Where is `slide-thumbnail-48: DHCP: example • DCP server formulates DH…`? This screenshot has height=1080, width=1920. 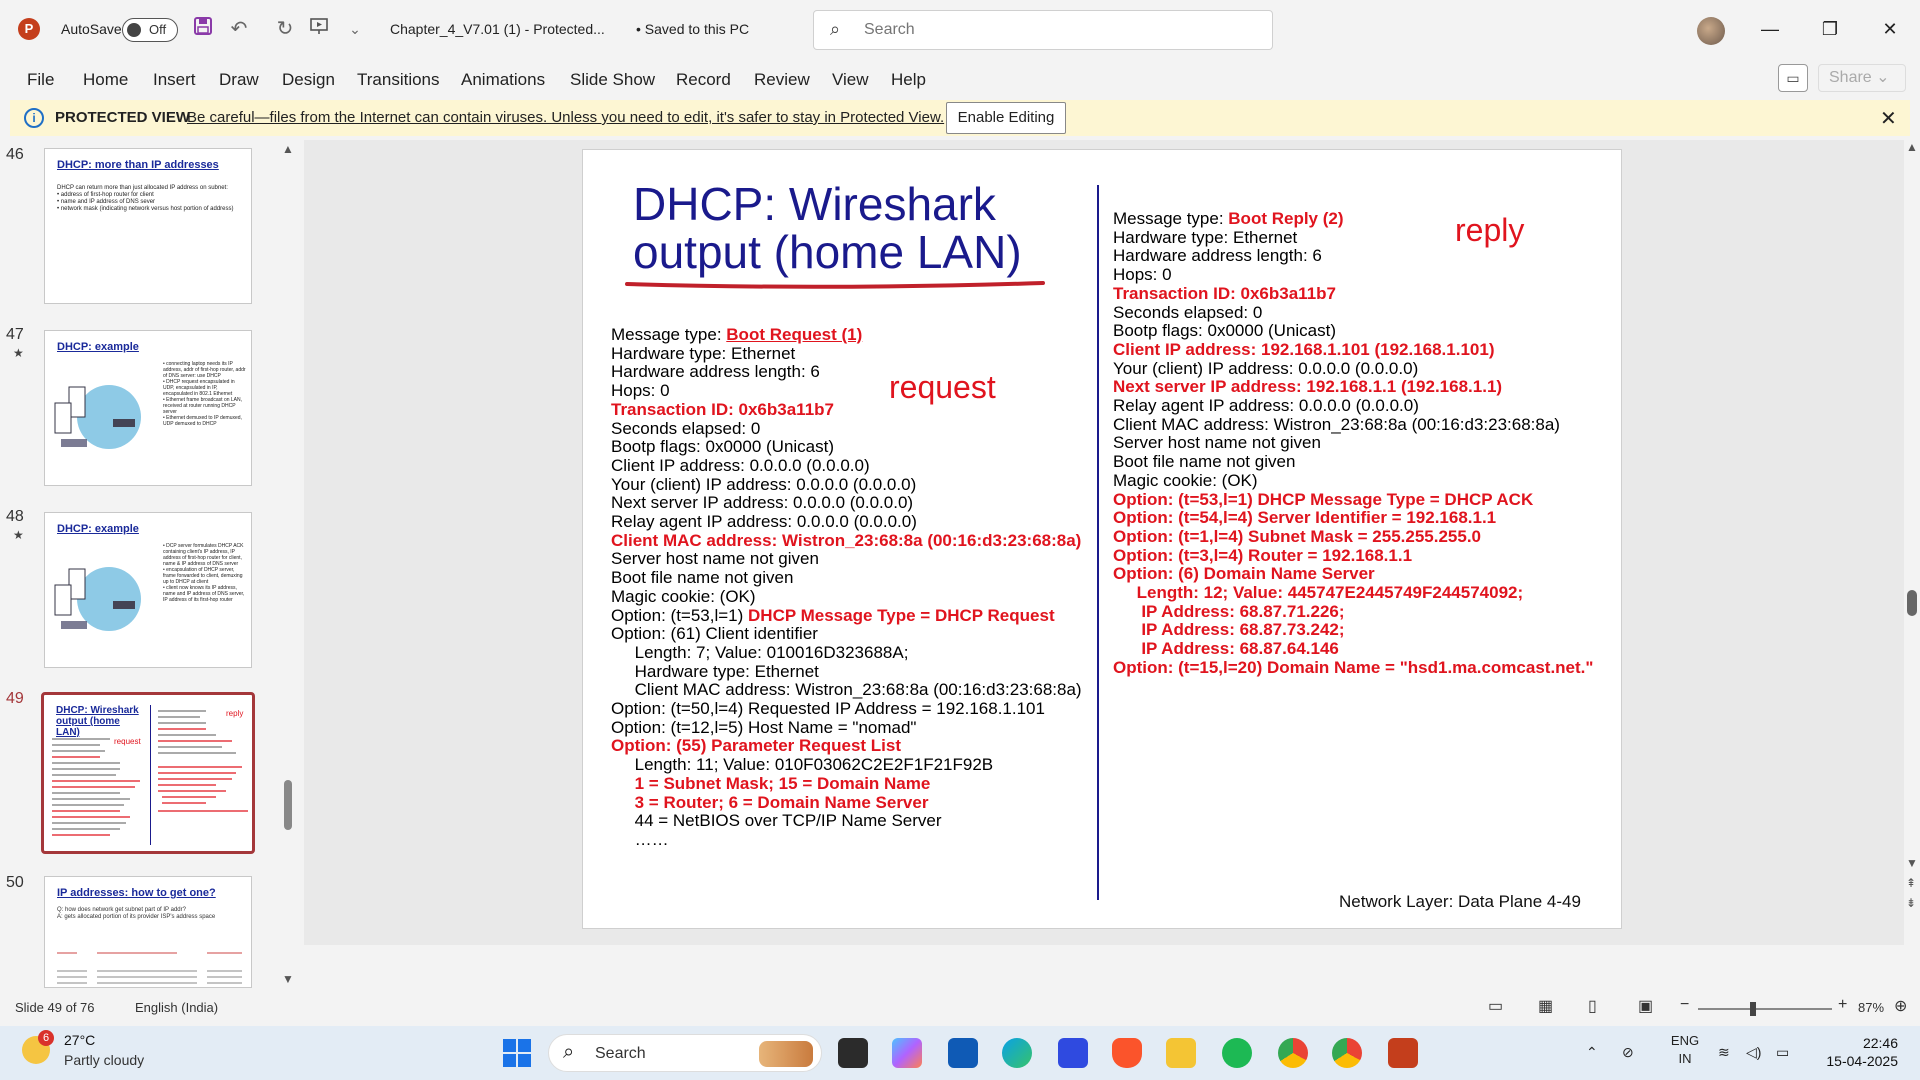
slide-thumbnail-48: DHCP: example • DCP server formulates DH… is located at coordinates (148, 590).